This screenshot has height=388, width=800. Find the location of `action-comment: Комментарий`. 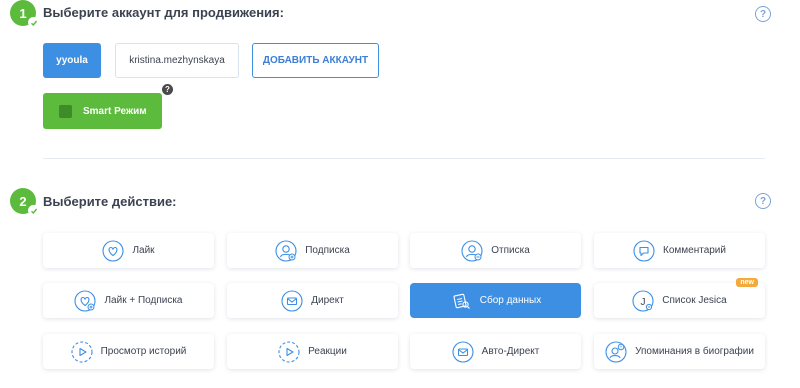

action-comment: Комментарий is located at coordinates (679, 250).